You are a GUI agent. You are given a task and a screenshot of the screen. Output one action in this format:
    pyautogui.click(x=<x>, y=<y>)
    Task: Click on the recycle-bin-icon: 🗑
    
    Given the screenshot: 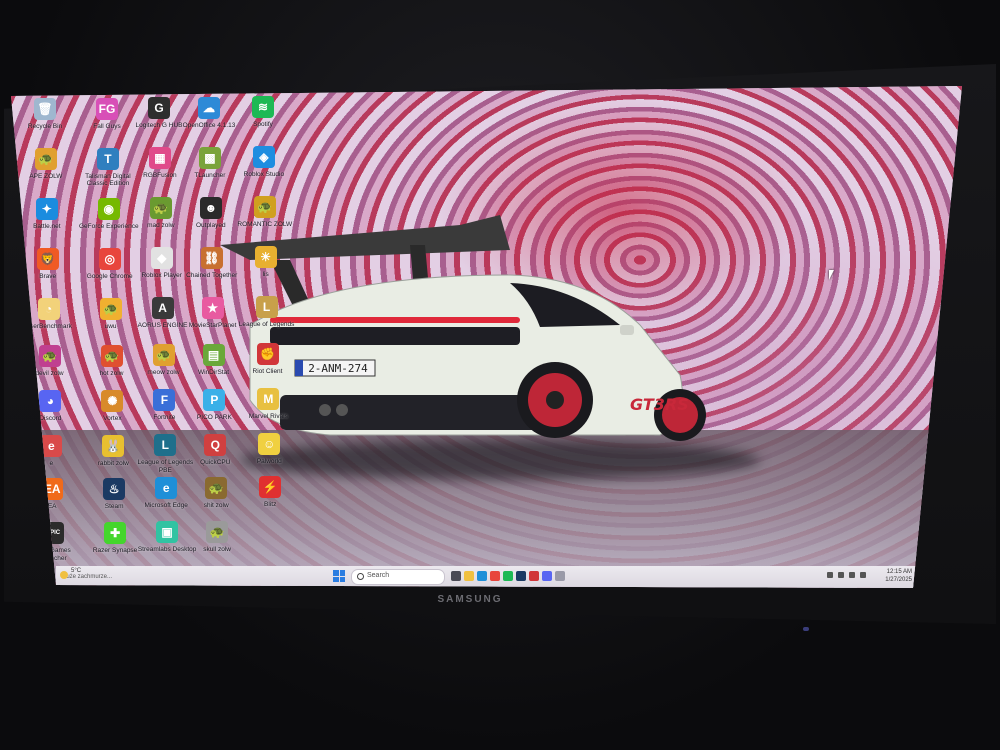 What is the action you would take?
    pyautogui.click(x=45, y=109)
    